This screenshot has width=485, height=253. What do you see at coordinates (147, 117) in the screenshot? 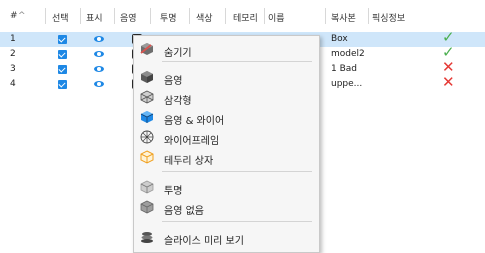
I see `shaded-wire-icon` at bounding box center [147, 117].